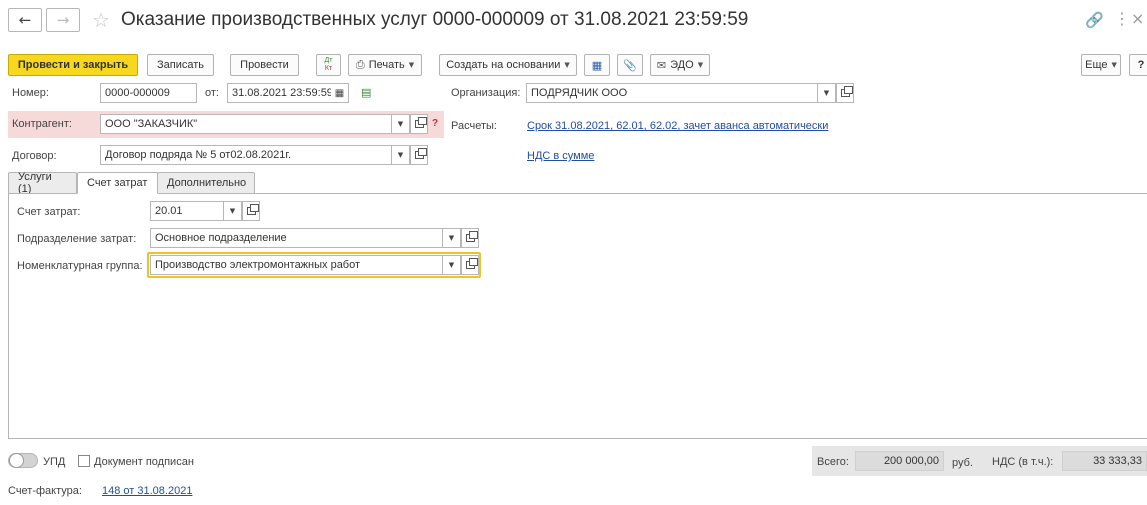 The height and width of the screenshot is (505, 1147). I want to click on help-button: ?, so click(1138, 65).